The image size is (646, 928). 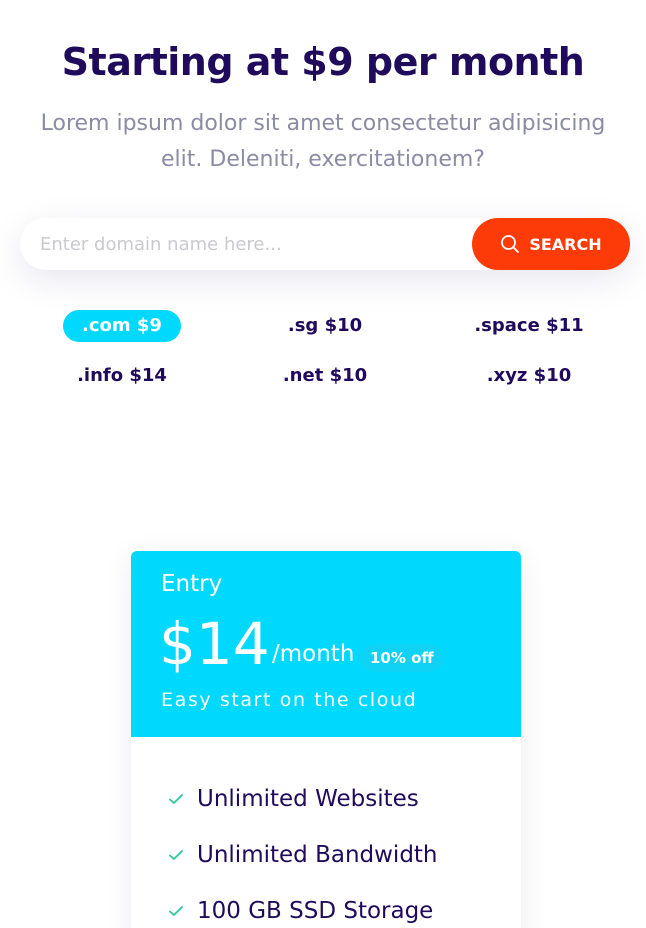 I want to click on plan-period: /month, so click(x=313, y=654).